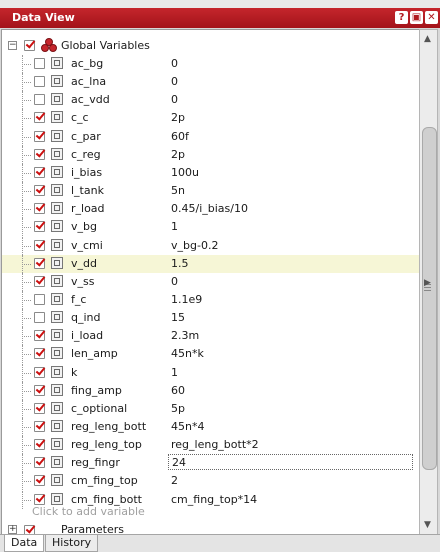  What do you see at coordinates (210, 154) in the screenshot?
I see `variable-row-c-reg: c_reg 2p` at bounding box center [210, 154].